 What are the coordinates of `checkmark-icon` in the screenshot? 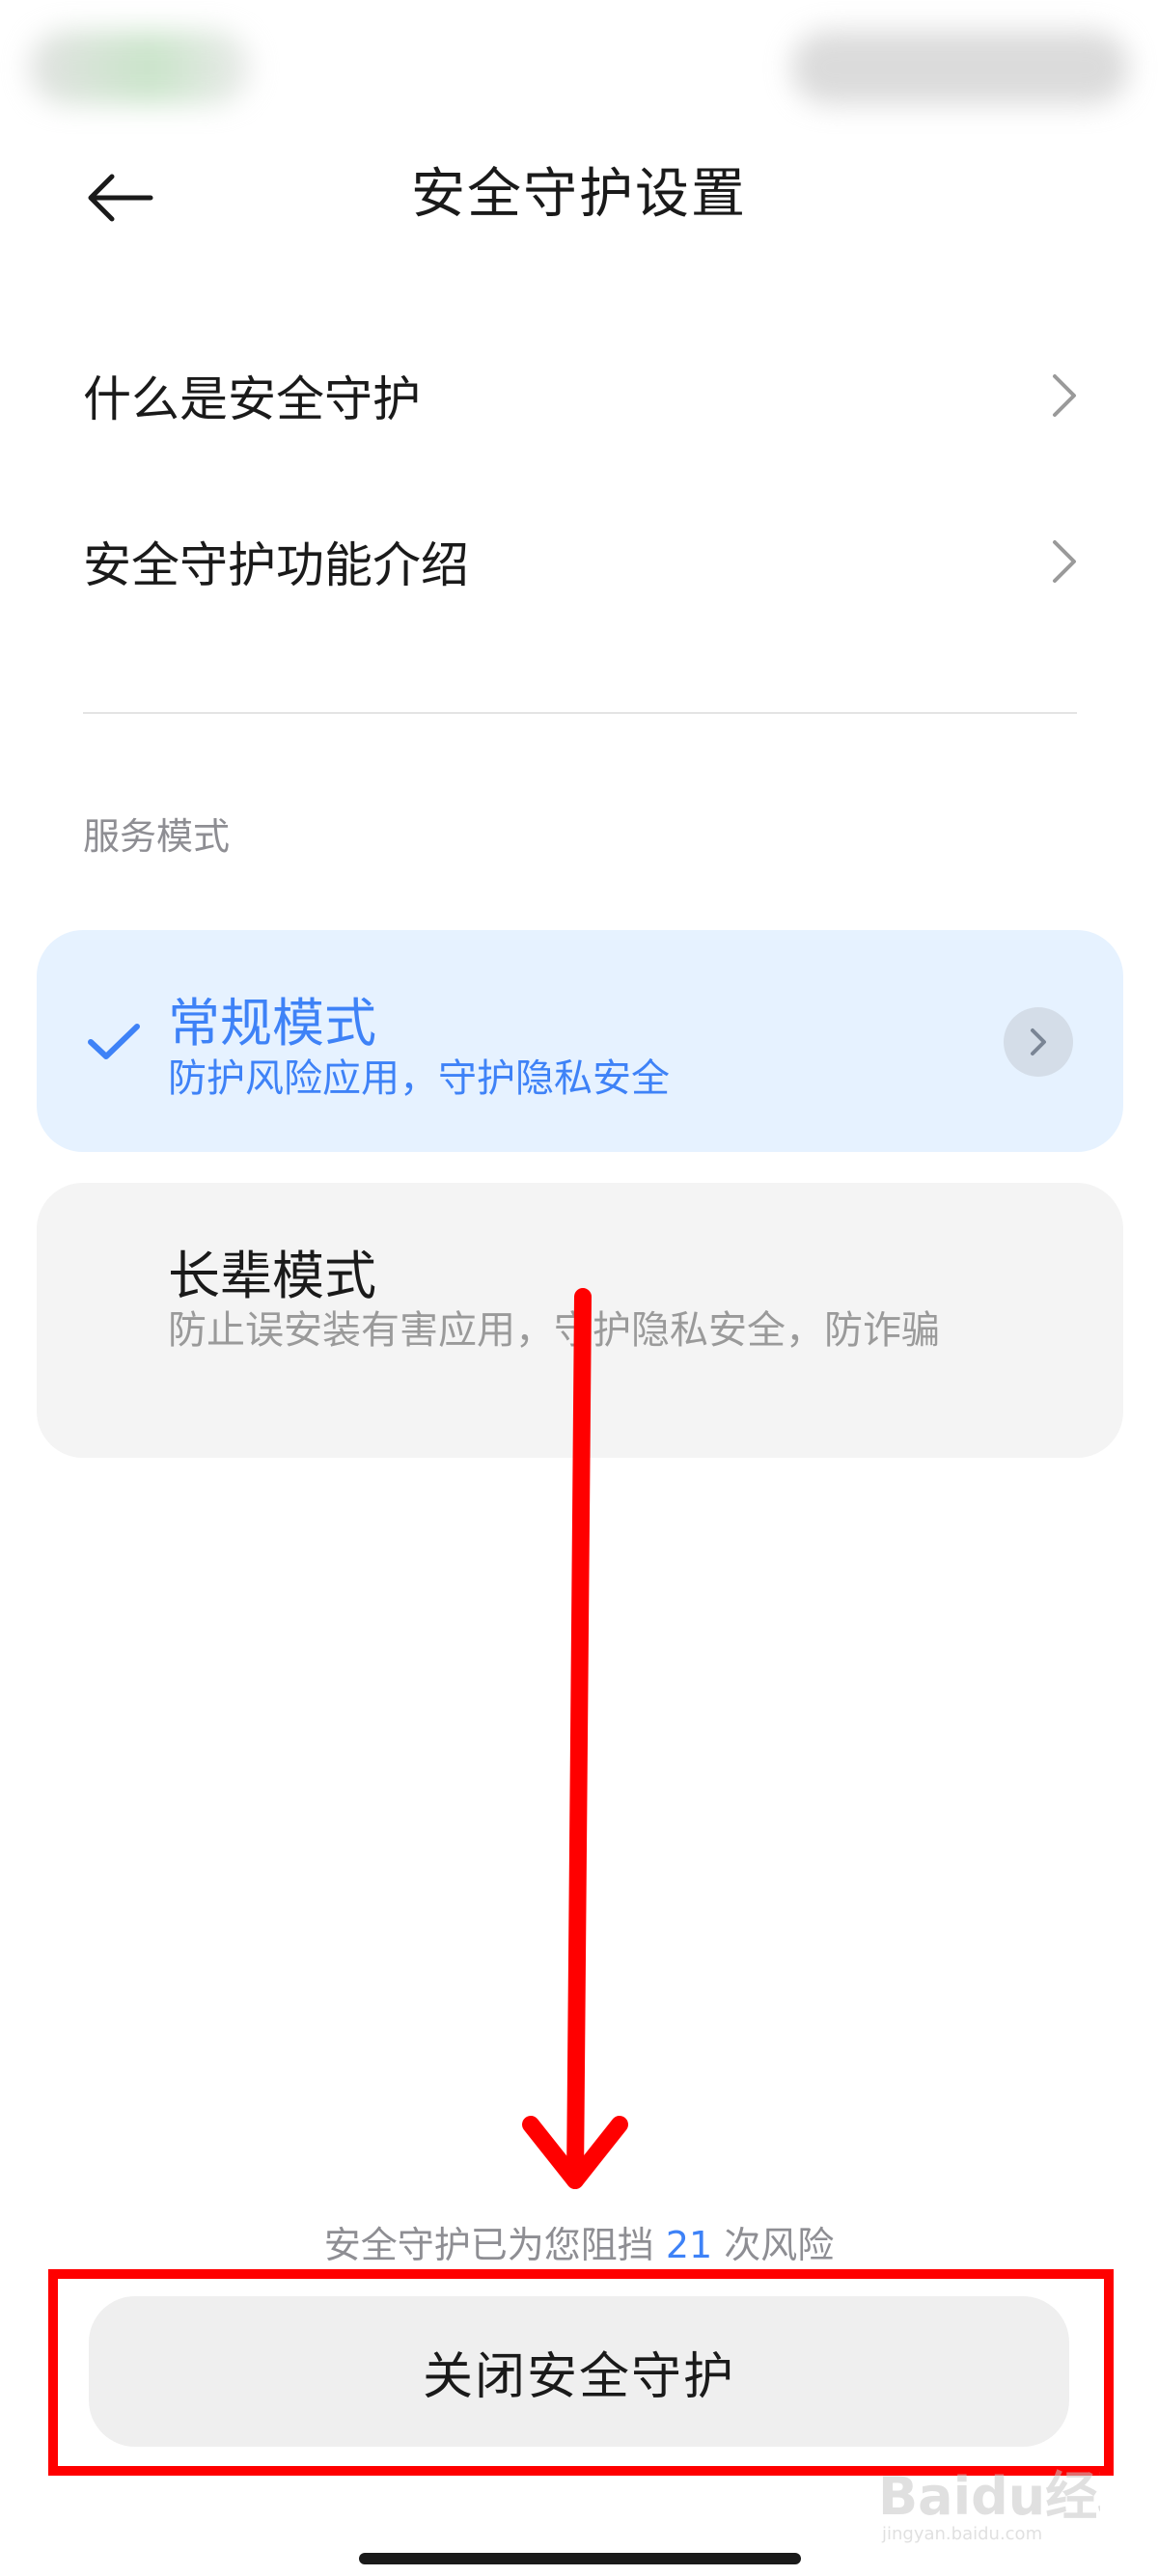 It's located at (114, 1041).